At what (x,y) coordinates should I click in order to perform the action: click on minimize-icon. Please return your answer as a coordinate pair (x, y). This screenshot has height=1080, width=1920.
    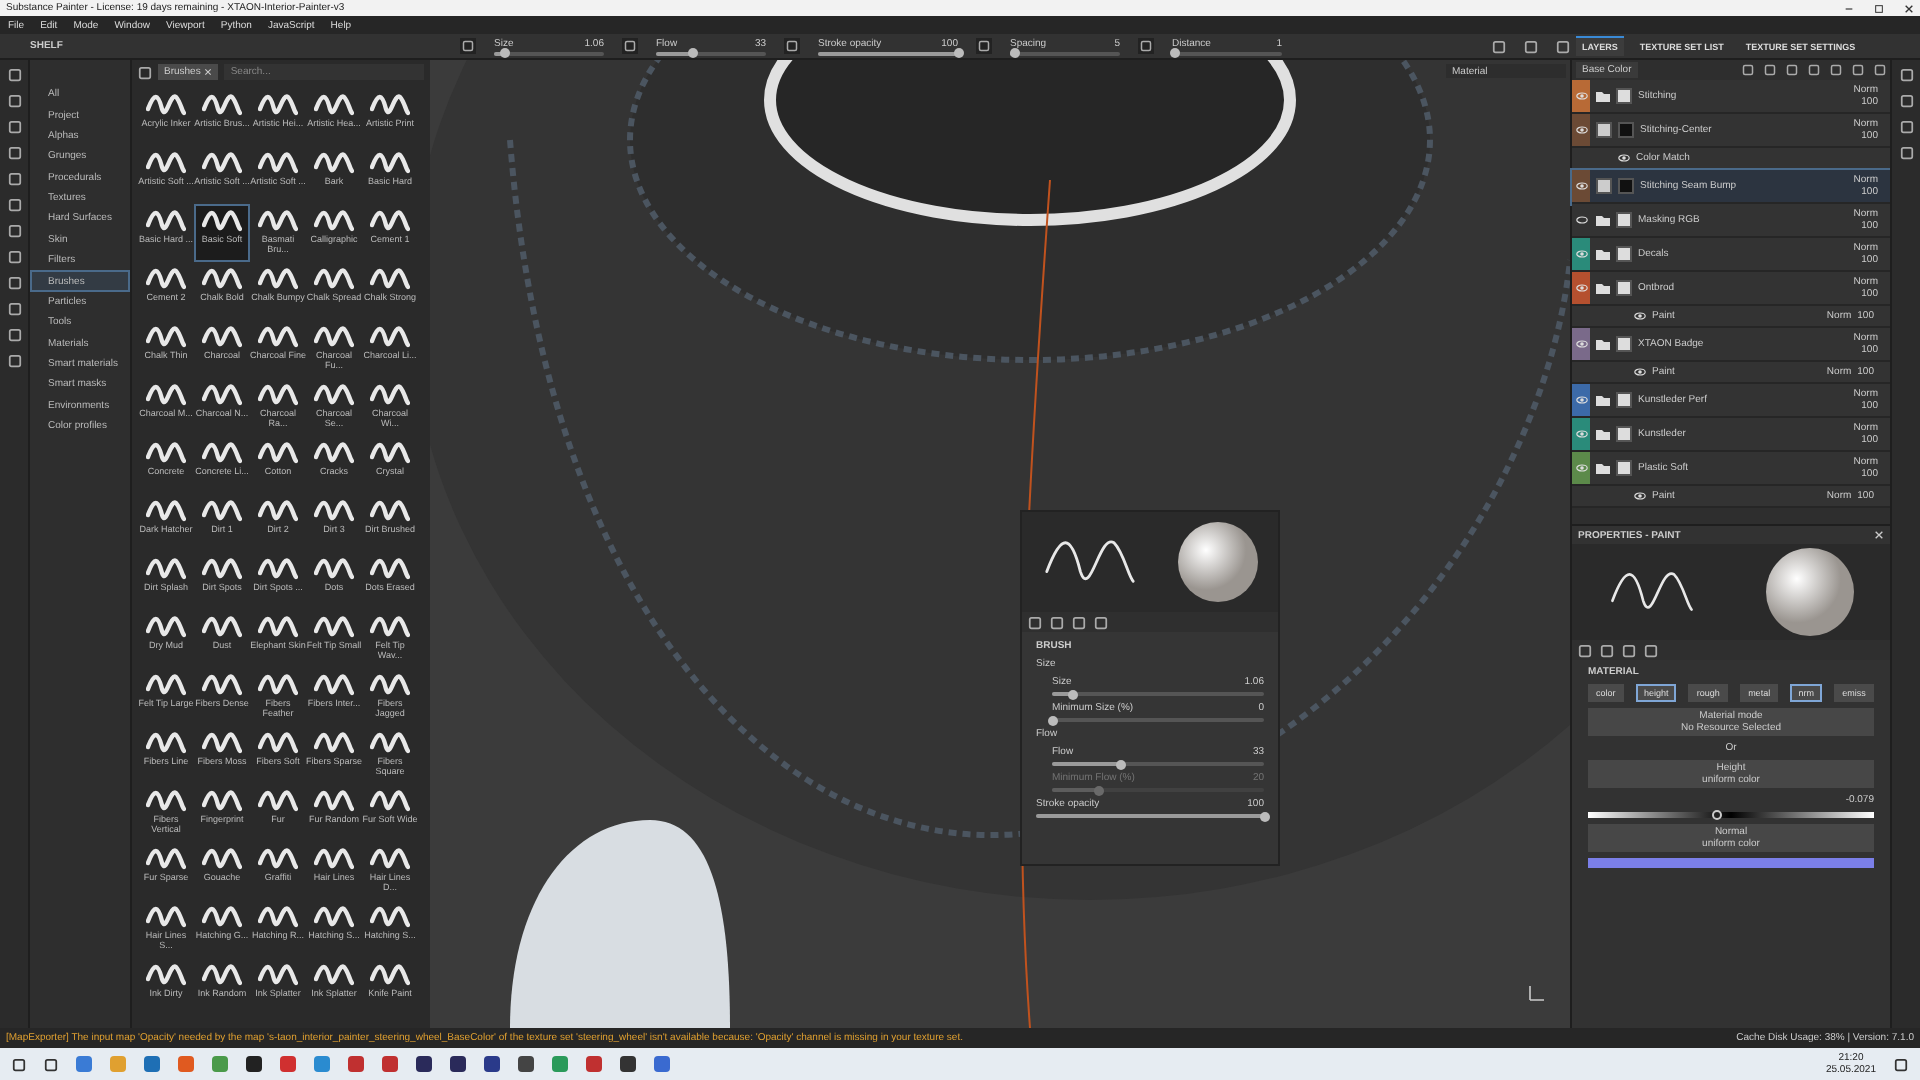
    Looking at the image, I should click on (1849, 8).